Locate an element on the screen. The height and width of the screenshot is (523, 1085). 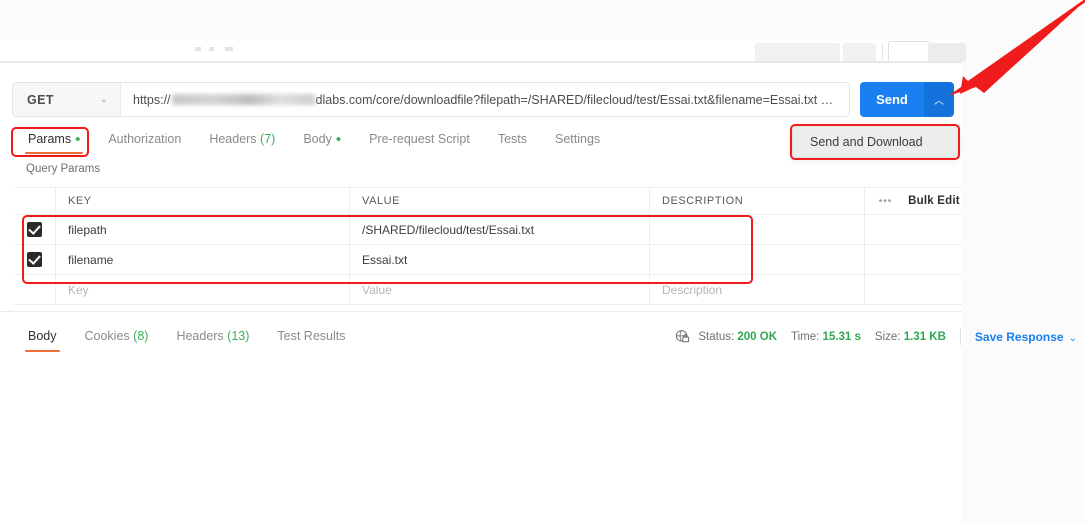
response-tab-test-results: Test Results is located at coordinates (311, 336).